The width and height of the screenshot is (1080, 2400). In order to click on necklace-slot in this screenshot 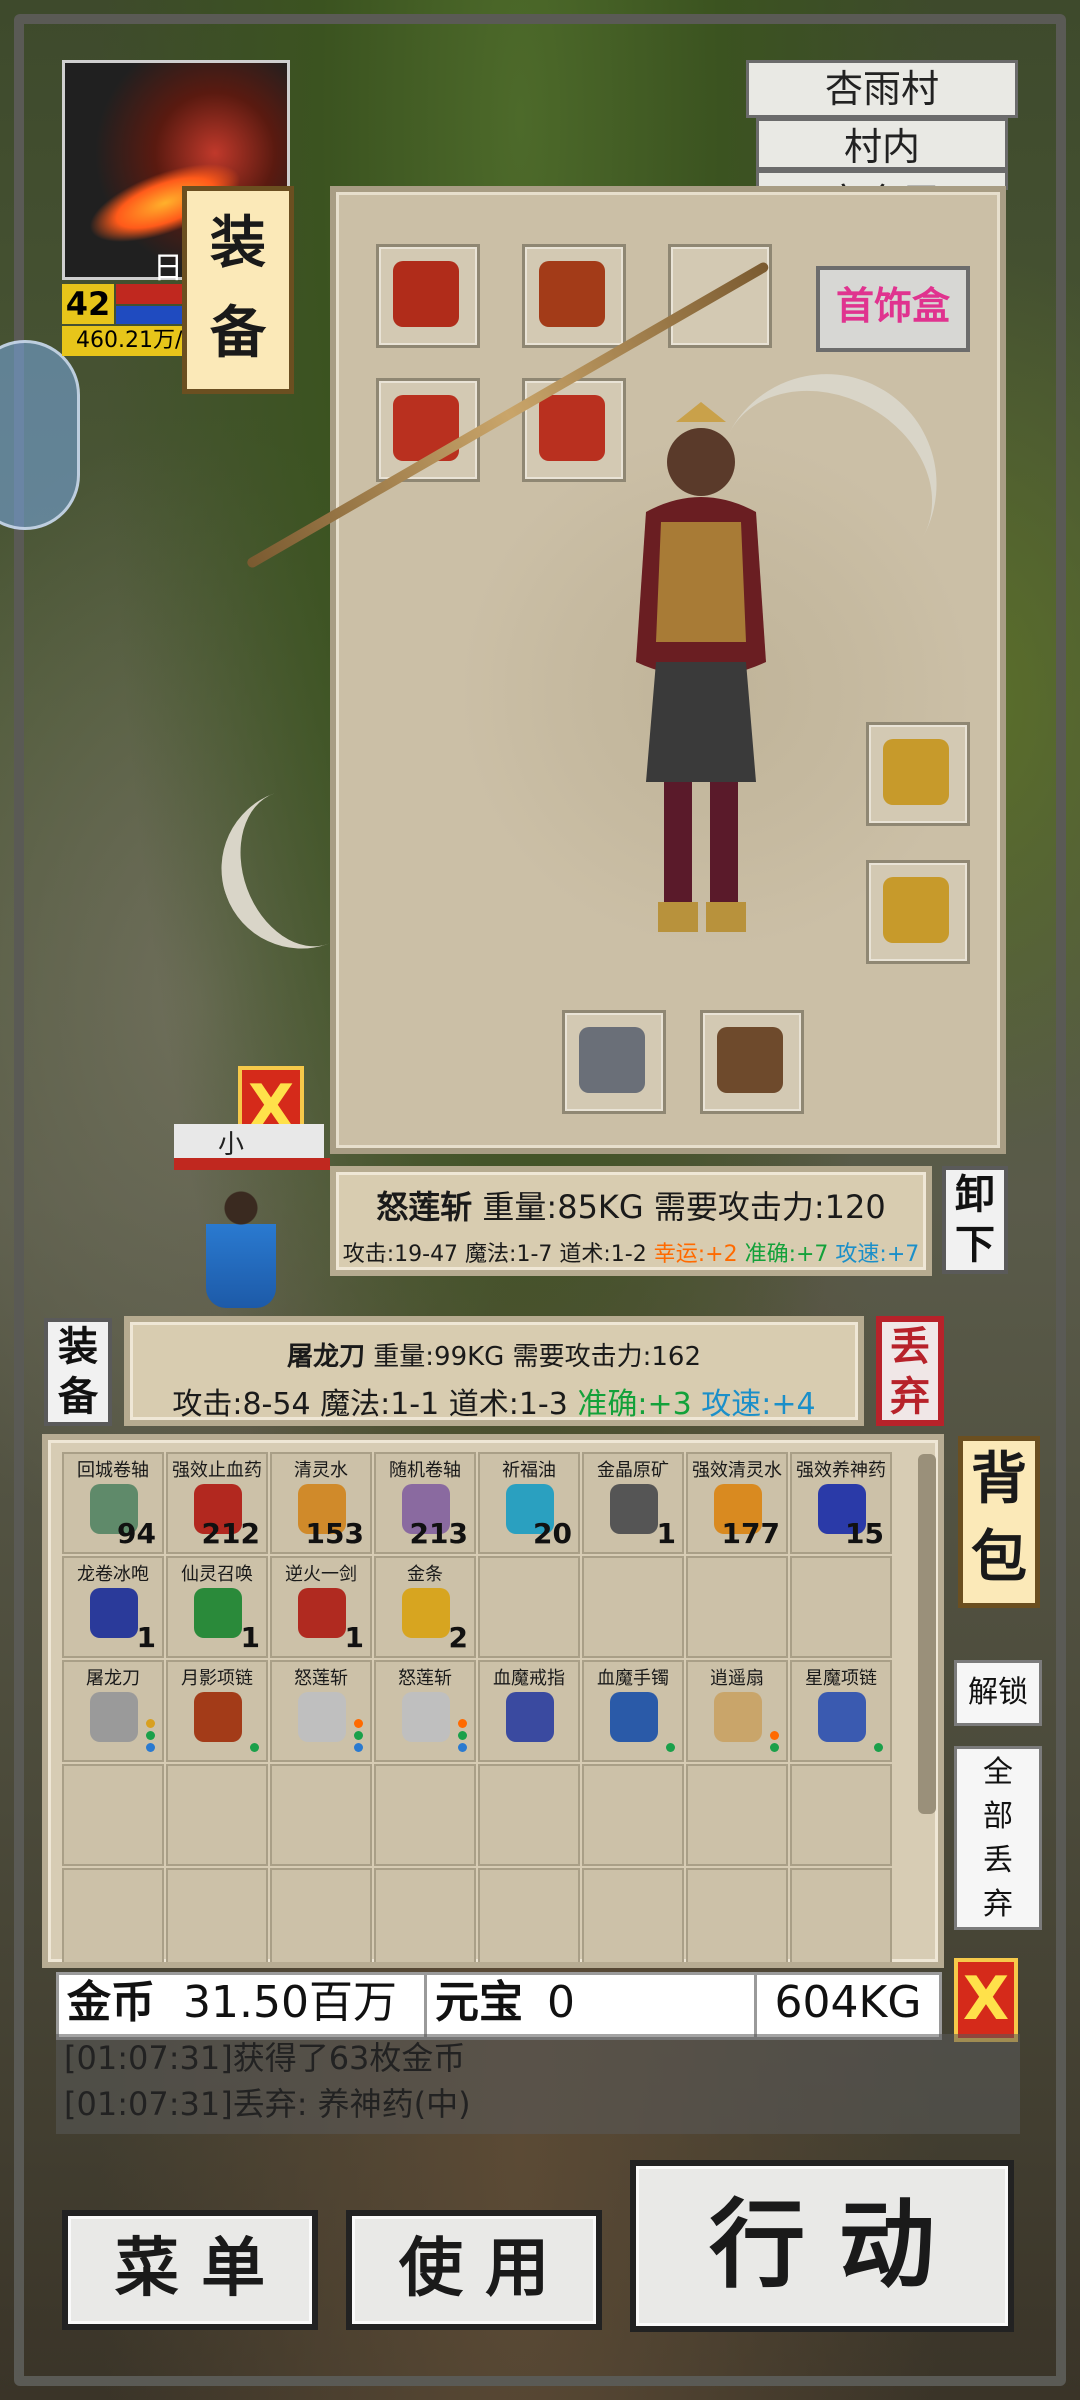, I will do `click(574, 296)`.